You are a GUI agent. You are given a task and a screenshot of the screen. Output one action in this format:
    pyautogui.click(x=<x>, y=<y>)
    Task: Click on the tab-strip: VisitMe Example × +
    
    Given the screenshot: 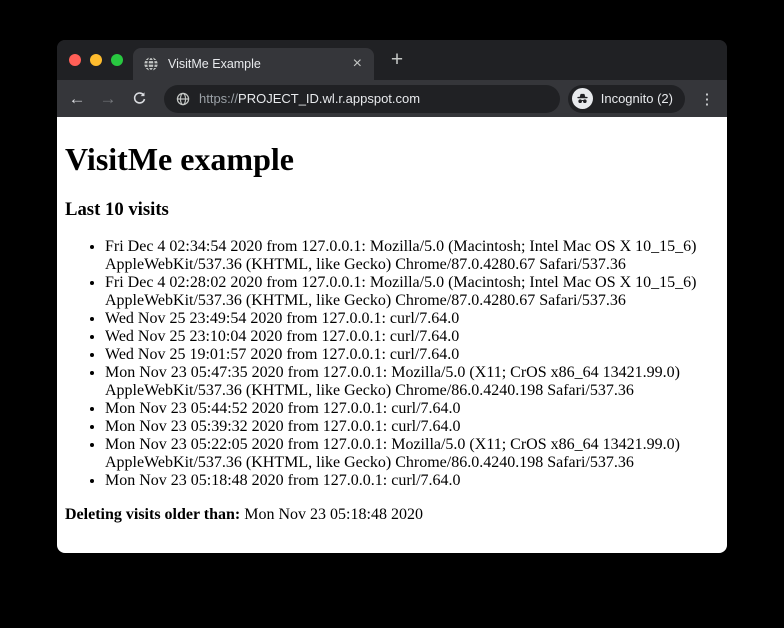 What is the action you would take?
    pyautogui.click(x=392, y=60)
    